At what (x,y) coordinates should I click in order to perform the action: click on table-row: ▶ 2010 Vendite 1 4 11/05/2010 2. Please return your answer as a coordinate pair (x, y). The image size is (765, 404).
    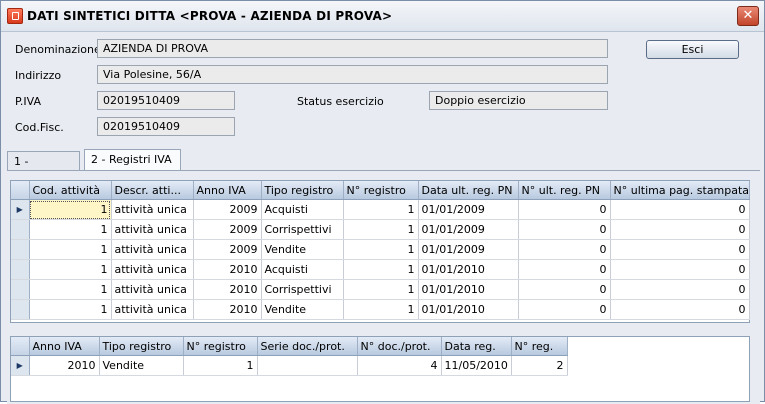
    Looking at the image, I should click on (289, 365).